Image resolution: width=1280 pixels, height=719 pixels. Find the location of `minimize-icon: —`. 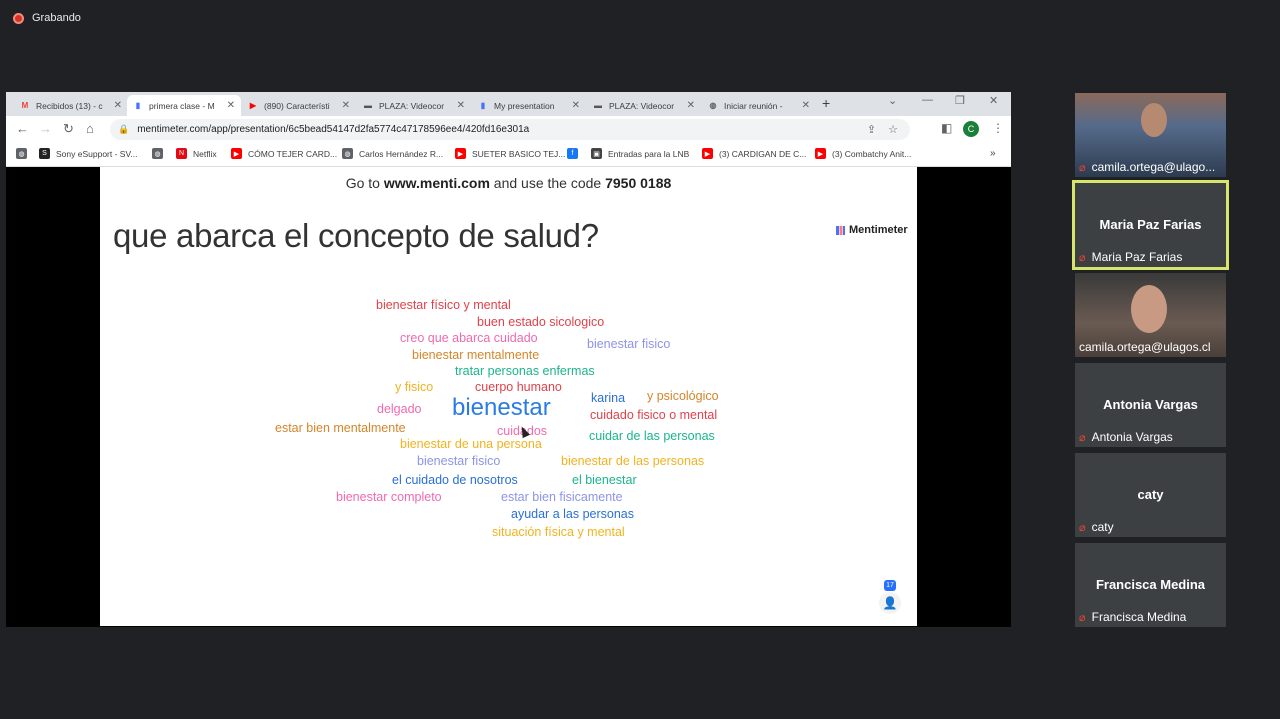

minimize-icon: — is located at coordinates (927, 100).